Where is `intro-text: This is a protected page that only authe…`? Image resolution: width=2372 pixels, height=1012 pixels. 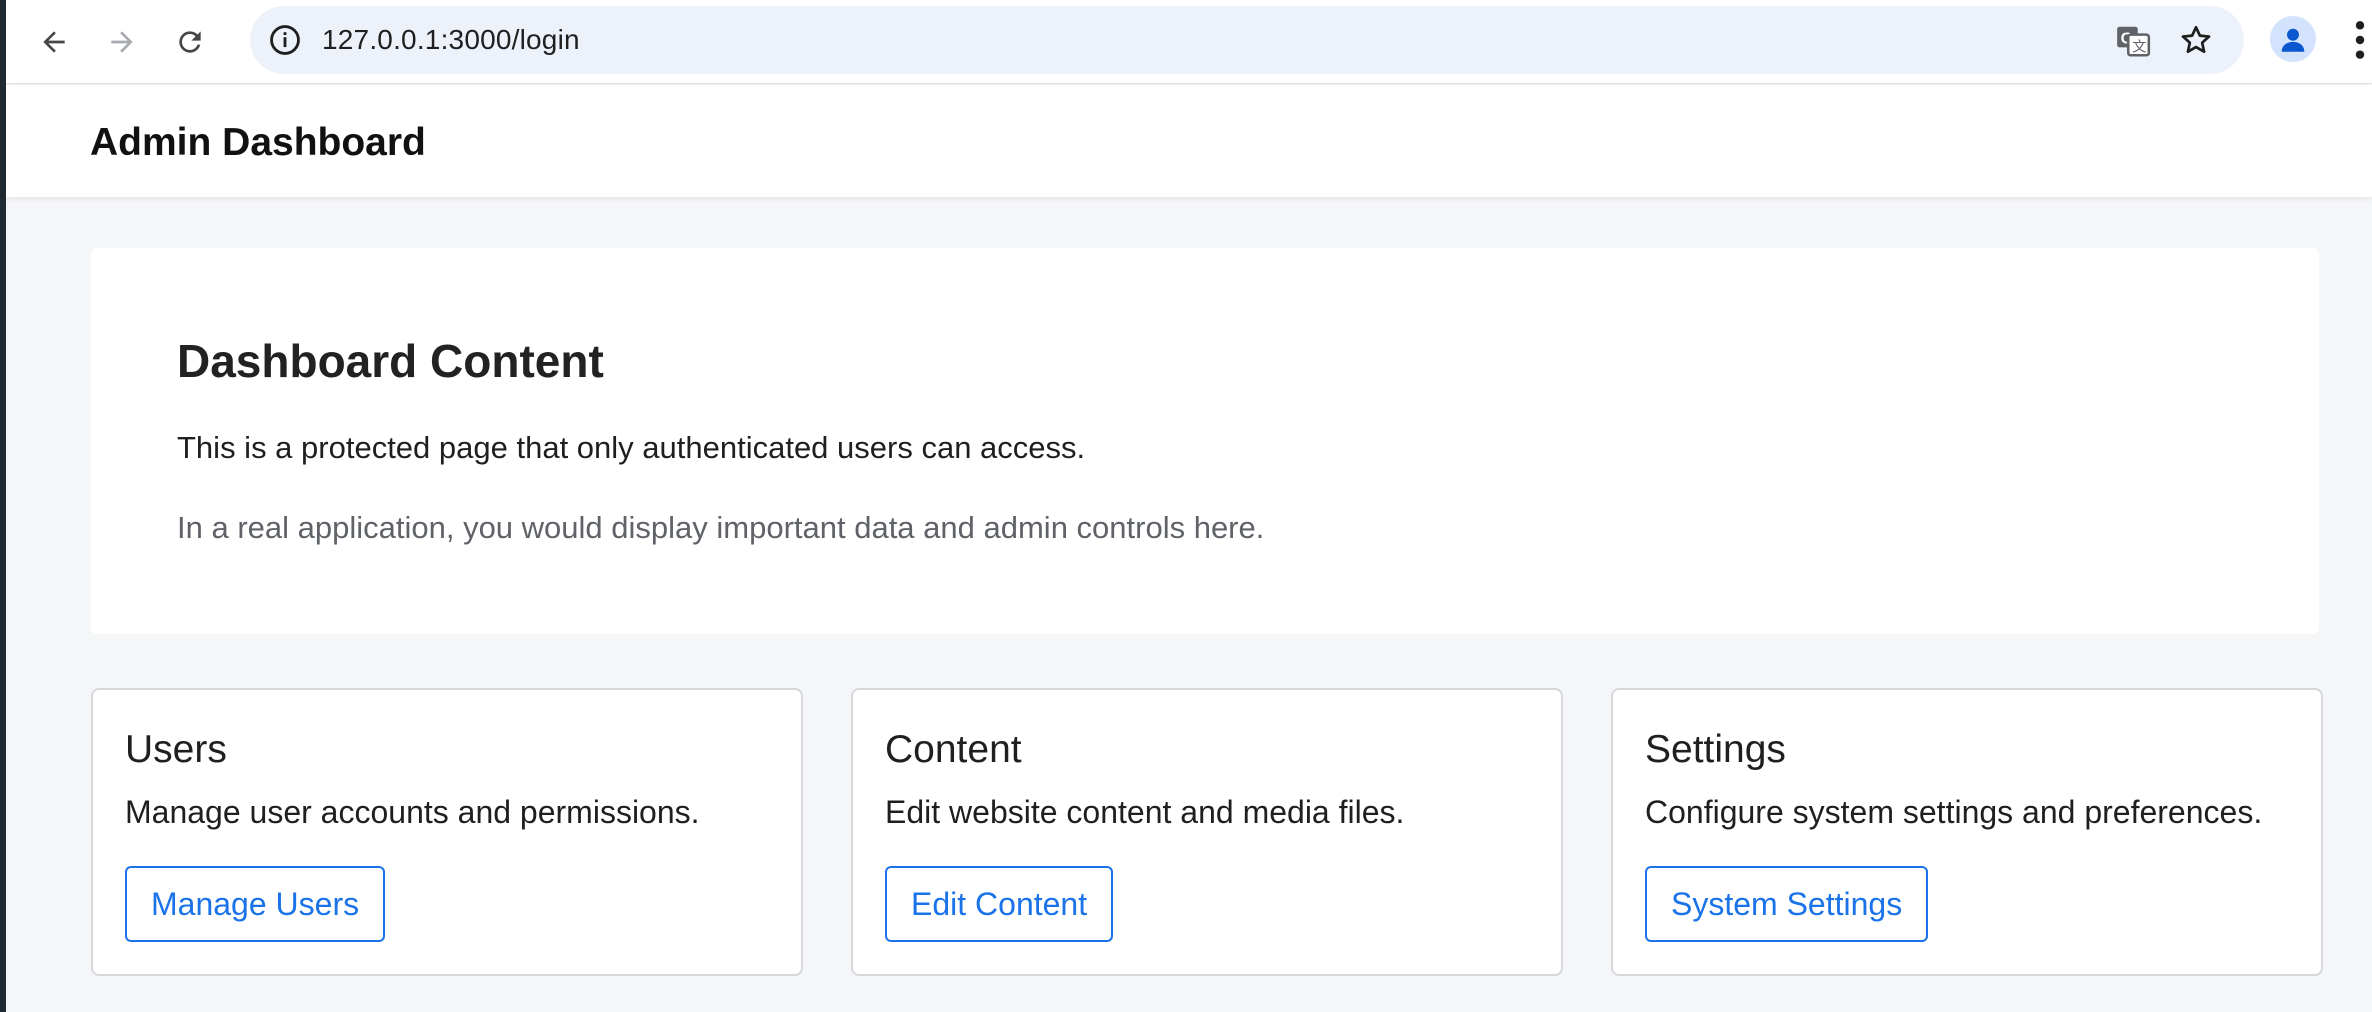
intro-text: This is a protected page that only authe… is located at coordinates (631, 447).